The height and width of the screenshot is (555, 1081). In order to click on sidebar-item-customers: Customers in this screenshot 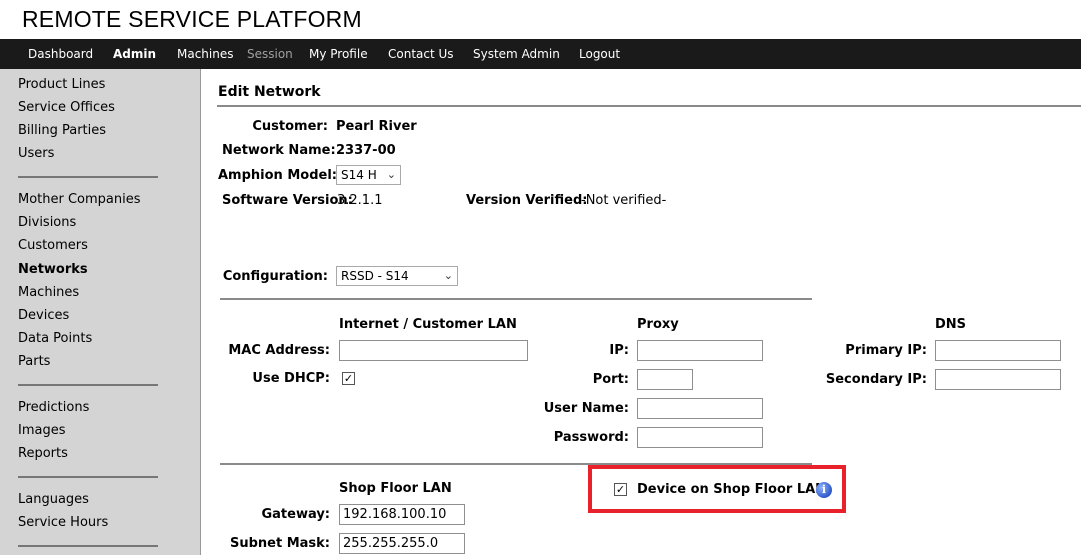, I will do `click(53, 245)`.